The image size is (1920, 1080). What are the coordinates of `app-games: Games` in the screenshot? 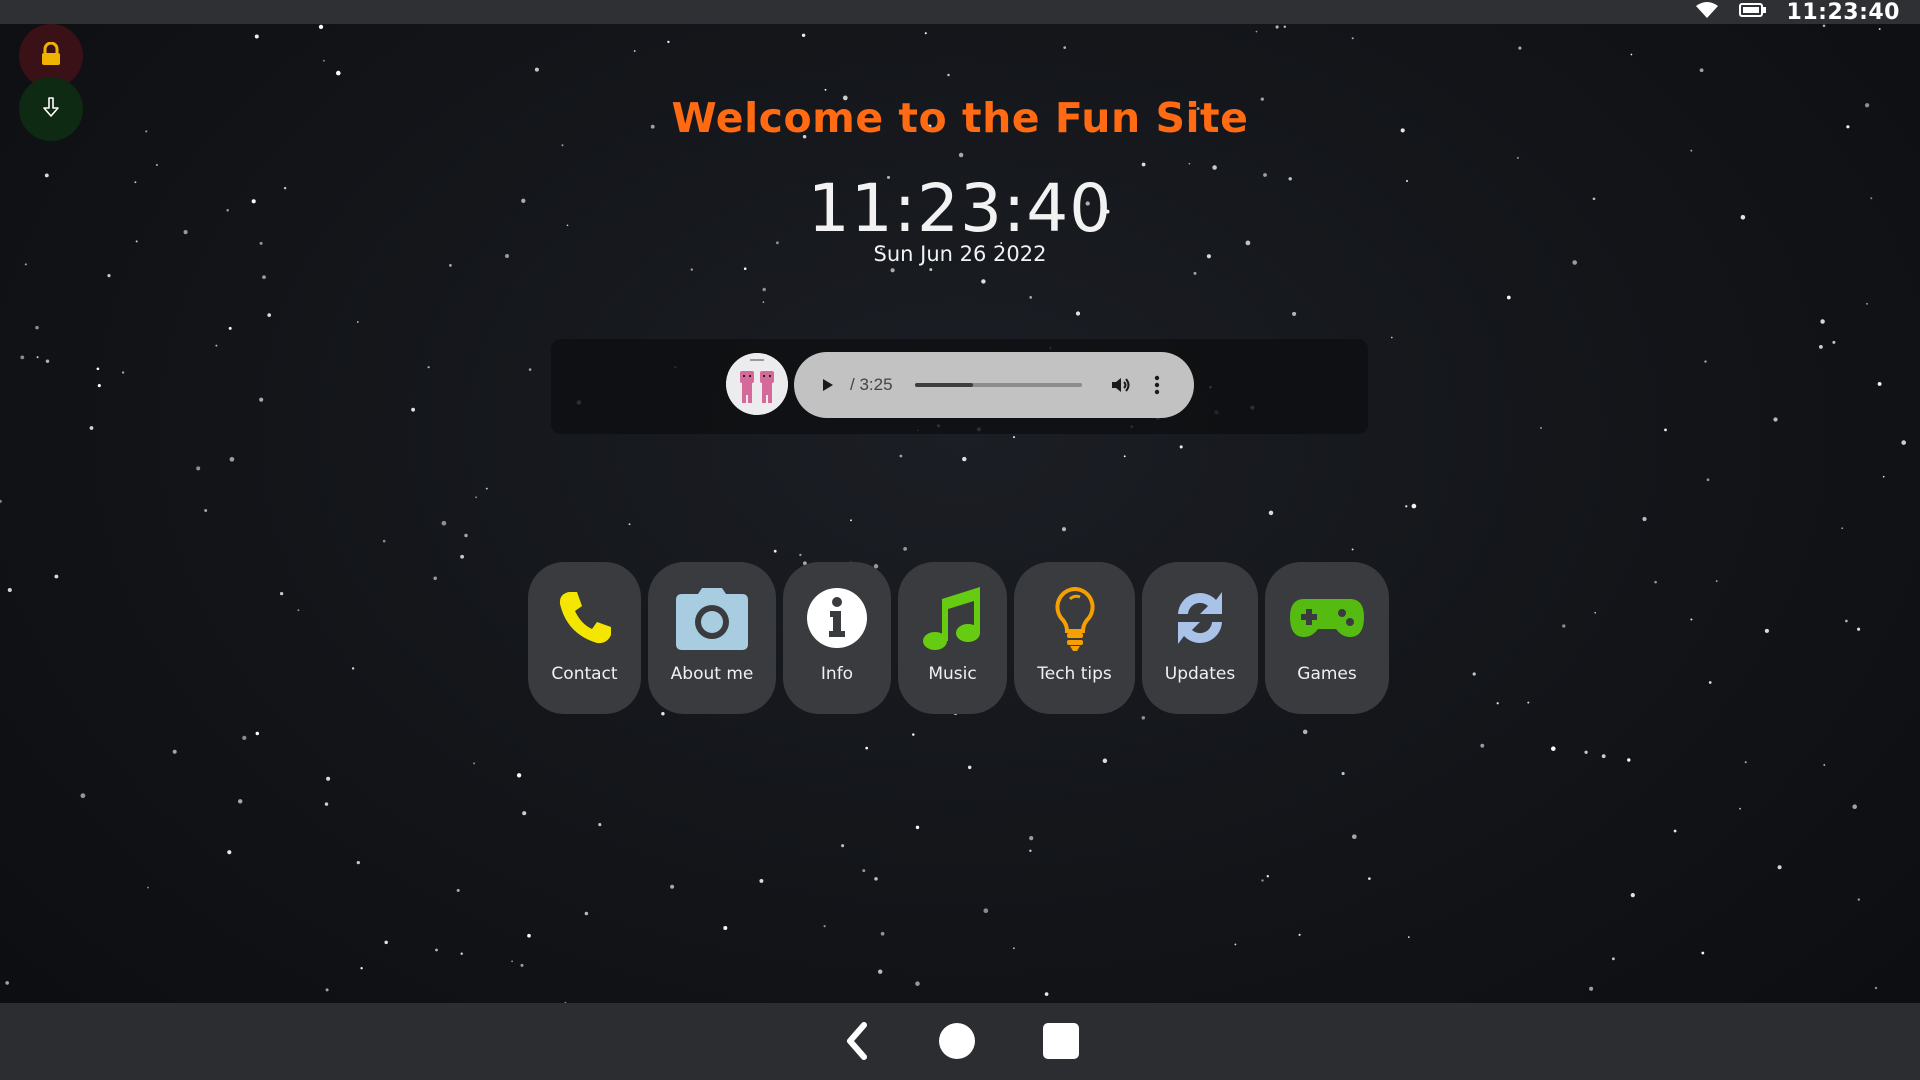 It's located at (1327, 638).